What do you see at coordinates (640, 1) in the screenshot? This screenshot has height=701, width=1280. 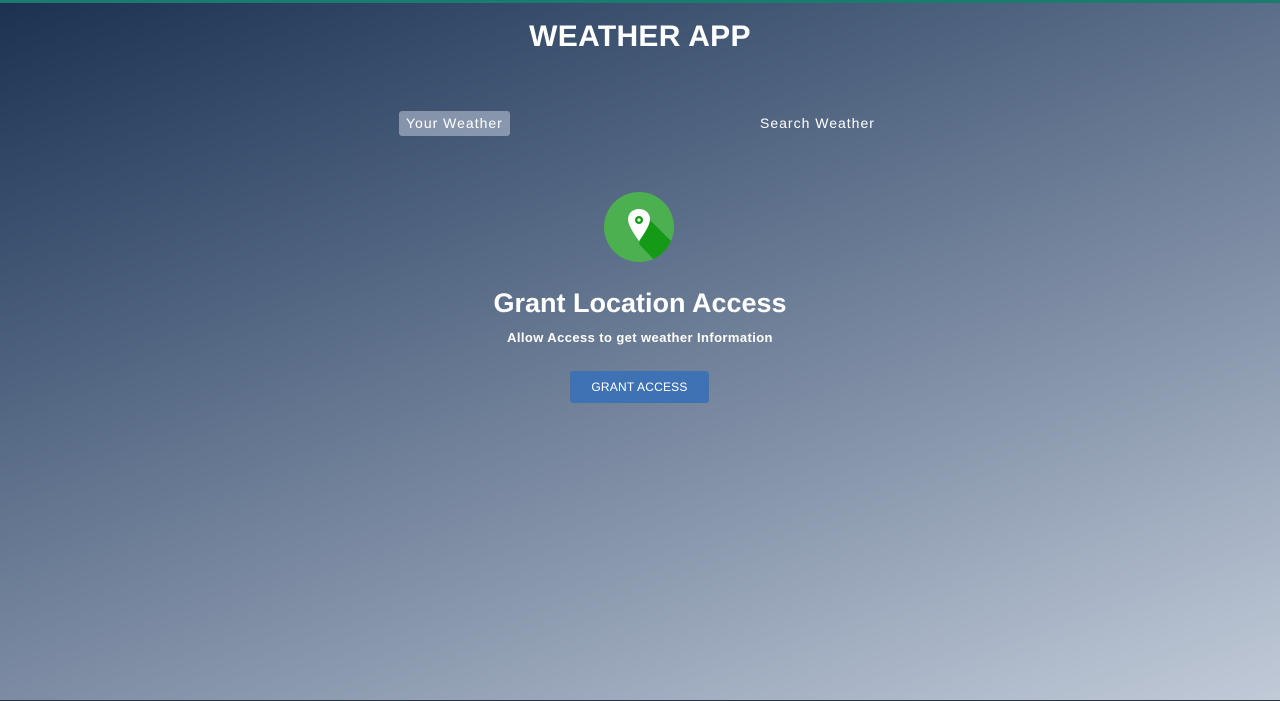 I see `top-accent-bar` at bounding box center [640, 1].